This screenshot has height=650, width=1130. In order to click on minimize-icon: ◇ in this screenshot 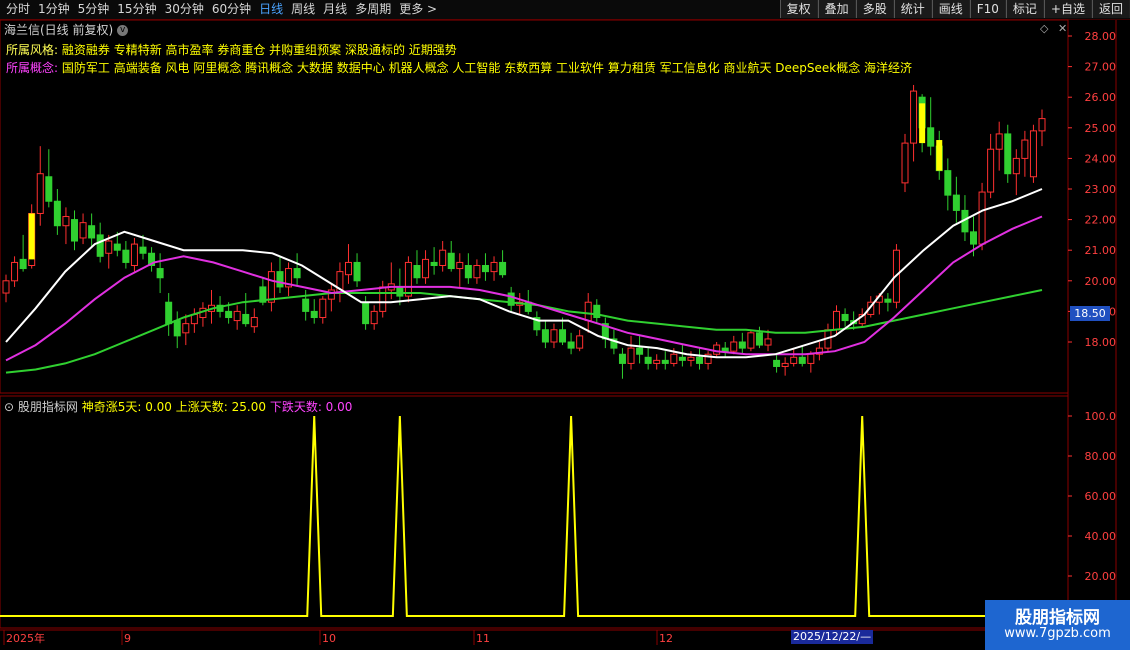, I will do `click(1044, 28)`.